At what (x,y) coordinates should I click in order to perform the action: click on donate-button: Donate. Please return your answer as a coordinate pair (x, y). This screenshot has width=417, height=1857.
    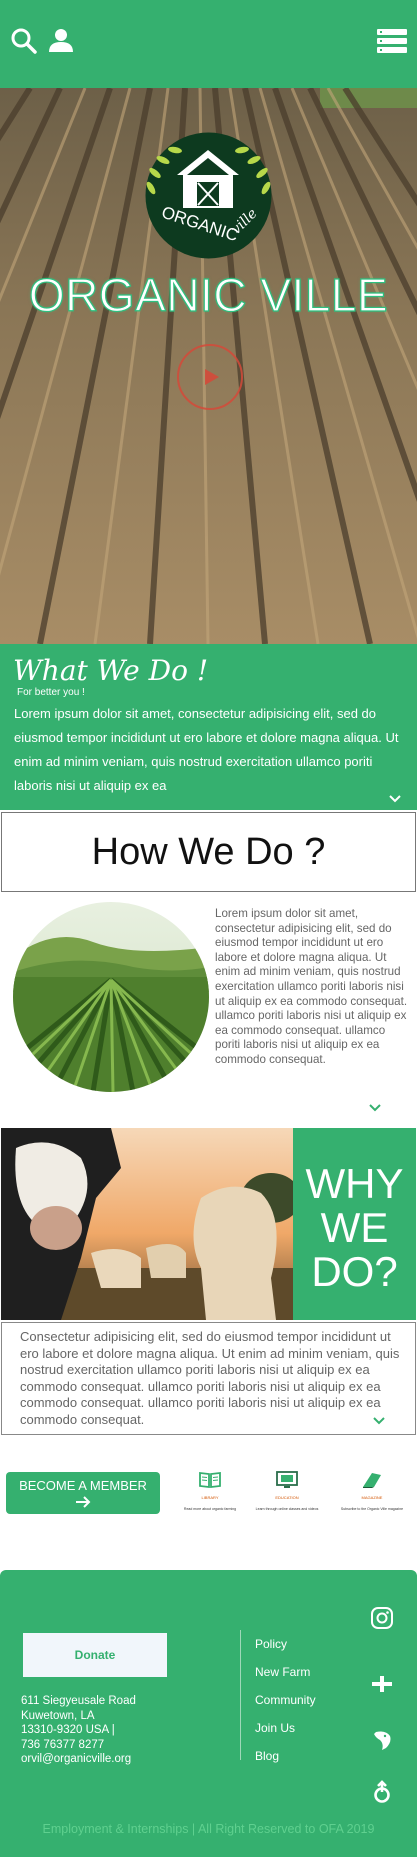
    Looking at the image, I should click on (95, 1655).